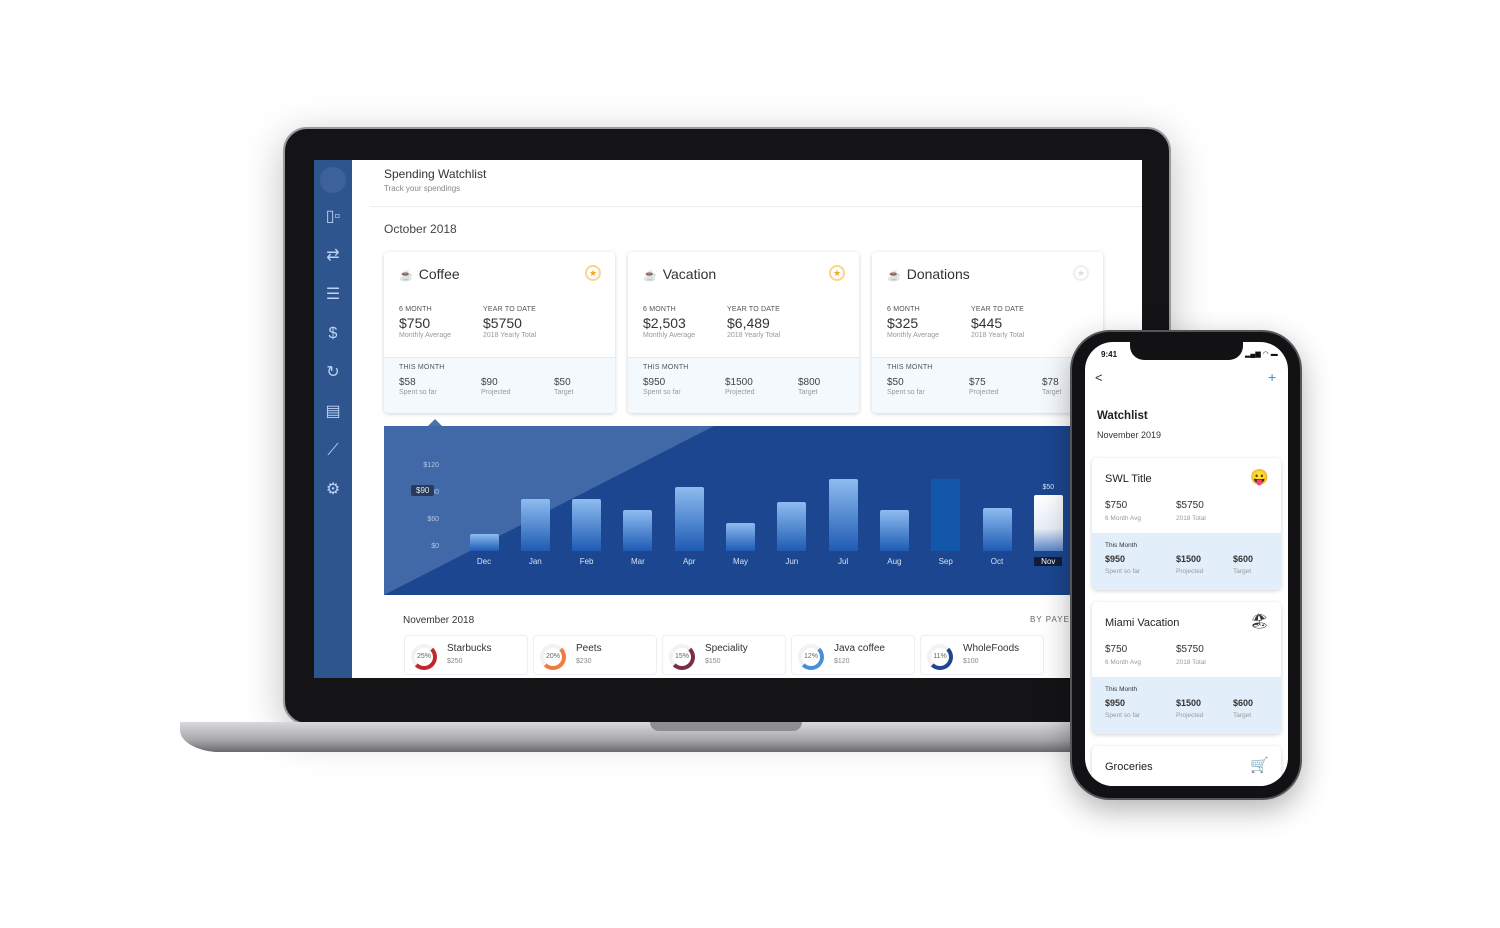 This screenshot has width=1500, height=928. Describe the element at coordinates (903, 323) in the screenshot. I see `value: $325` at that location.